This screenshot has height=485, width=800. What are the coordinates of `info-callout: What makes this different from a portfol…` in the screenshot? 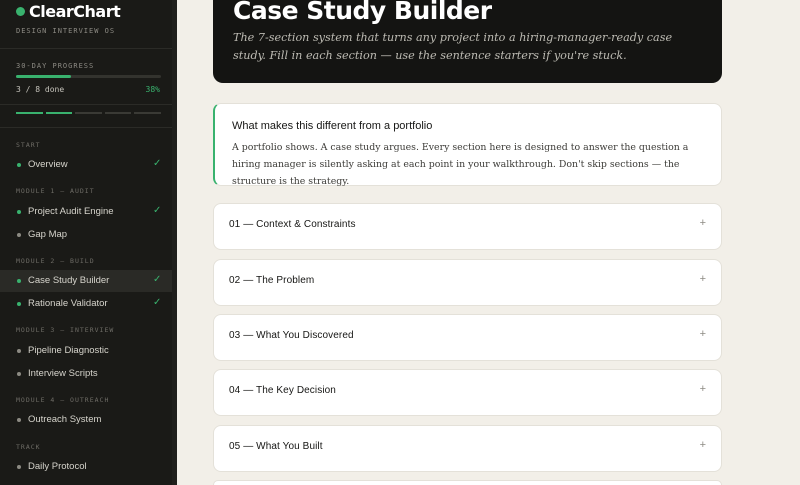 It's located at (467, 145).